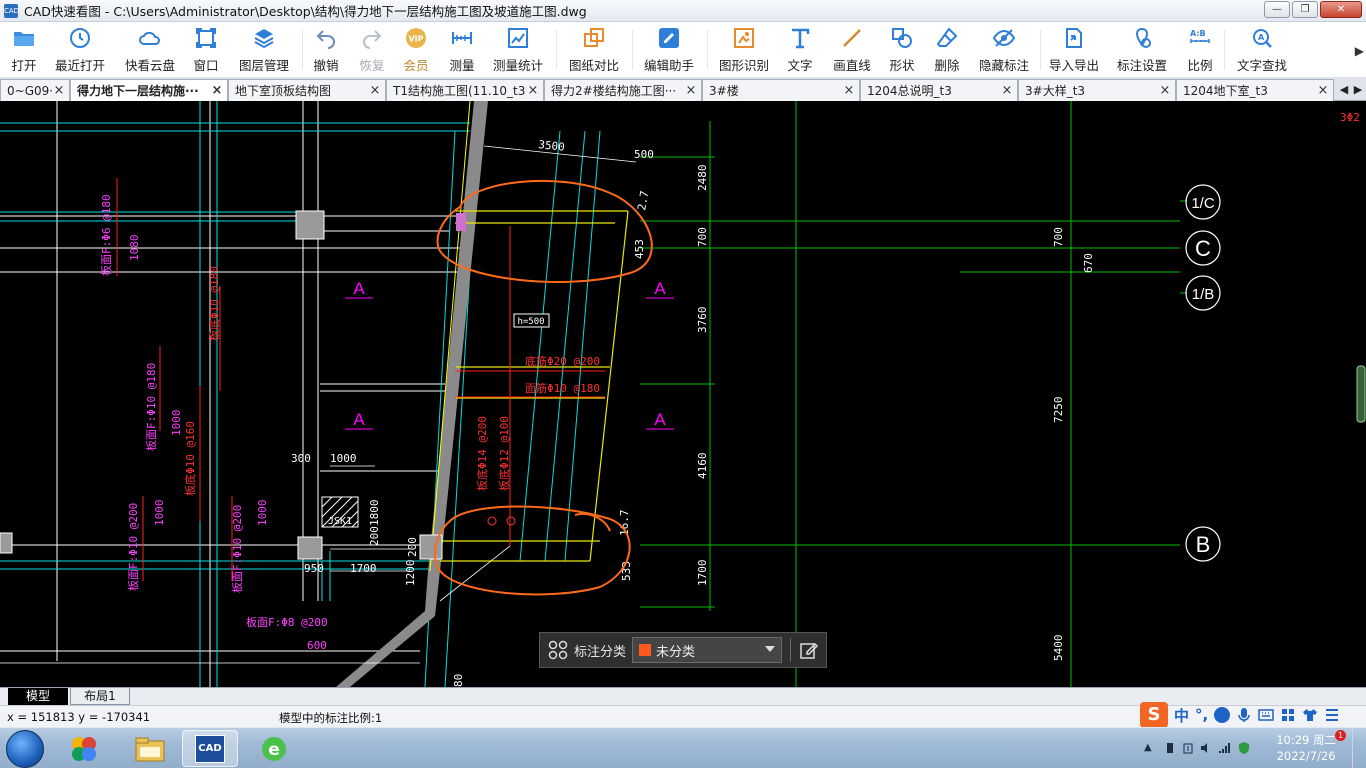 This screenshot has width=1366, height=768. I want to click on toolbox-icon, so click(1288, 715).